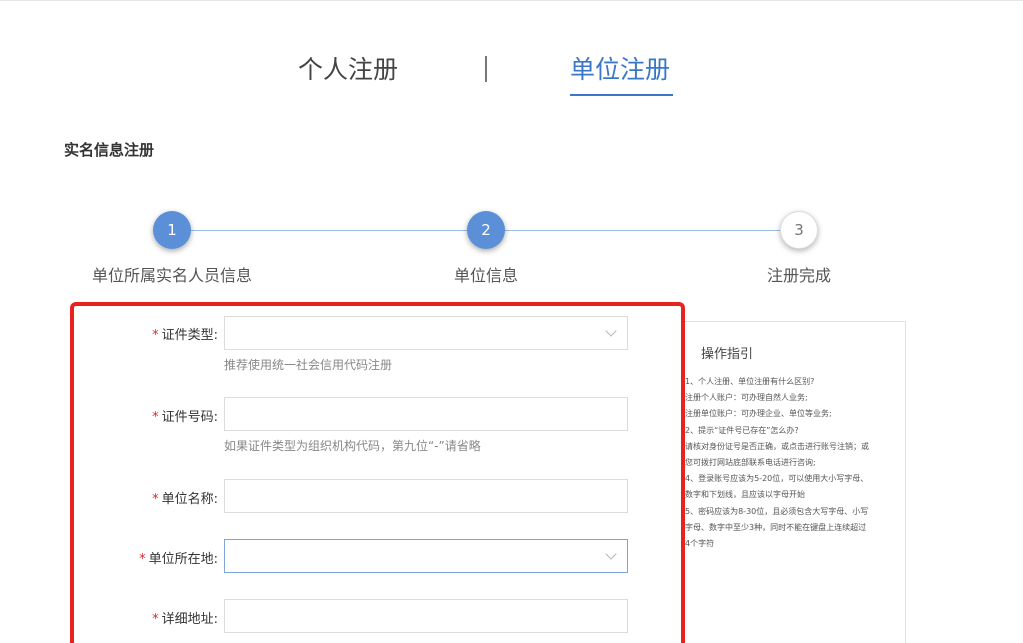  What do you see at coordinates (486, 230) in the screenshot?
I see `step-2-circle: 2` at bounding box center [486, 230].